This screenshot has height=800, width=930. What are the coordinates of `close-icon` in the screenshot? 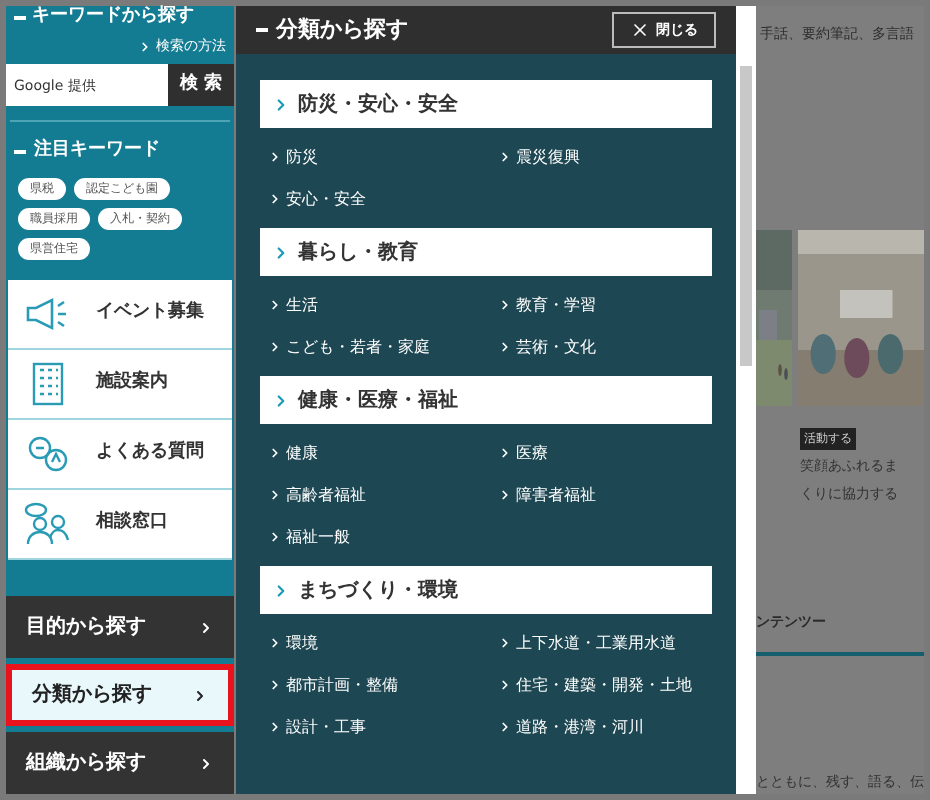 It's located at (640, 30).